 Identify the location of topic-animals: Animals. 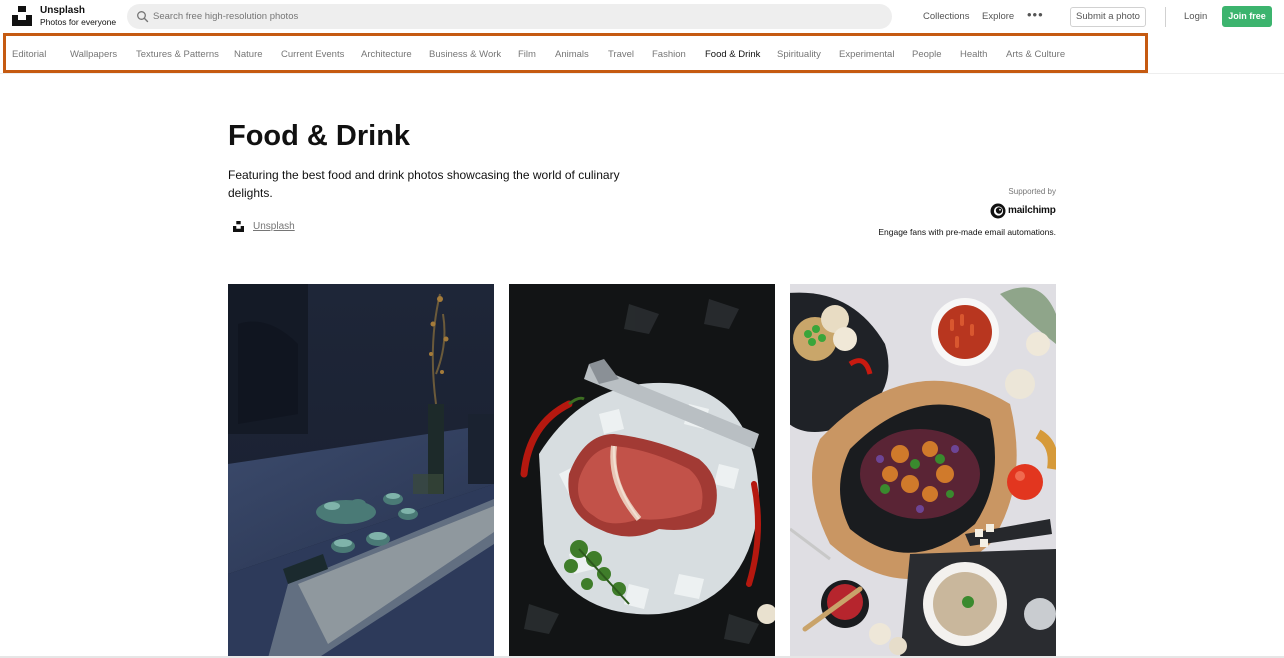
(572, 54).